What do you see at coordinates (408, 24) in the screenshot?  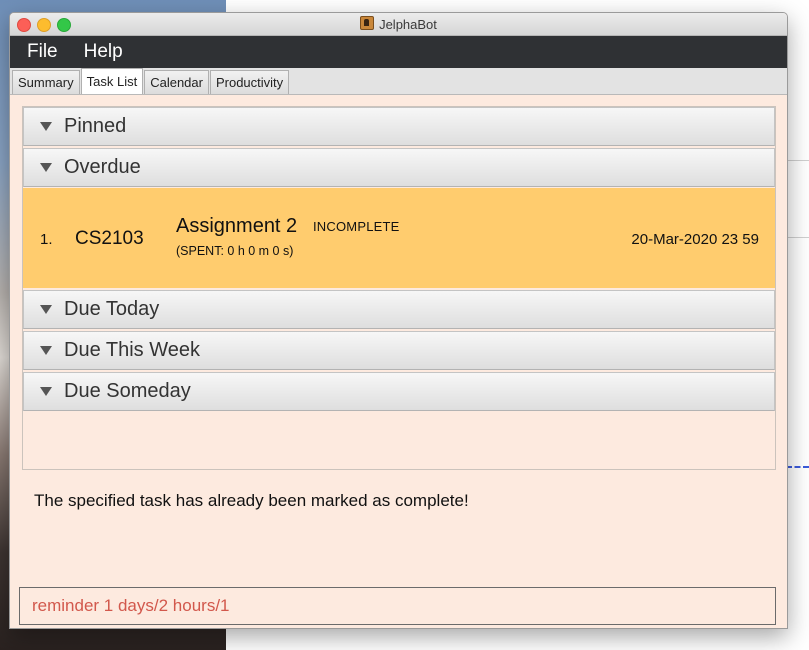 I see `window-title-text: JelphaBot` at bounding box center [408, 24].